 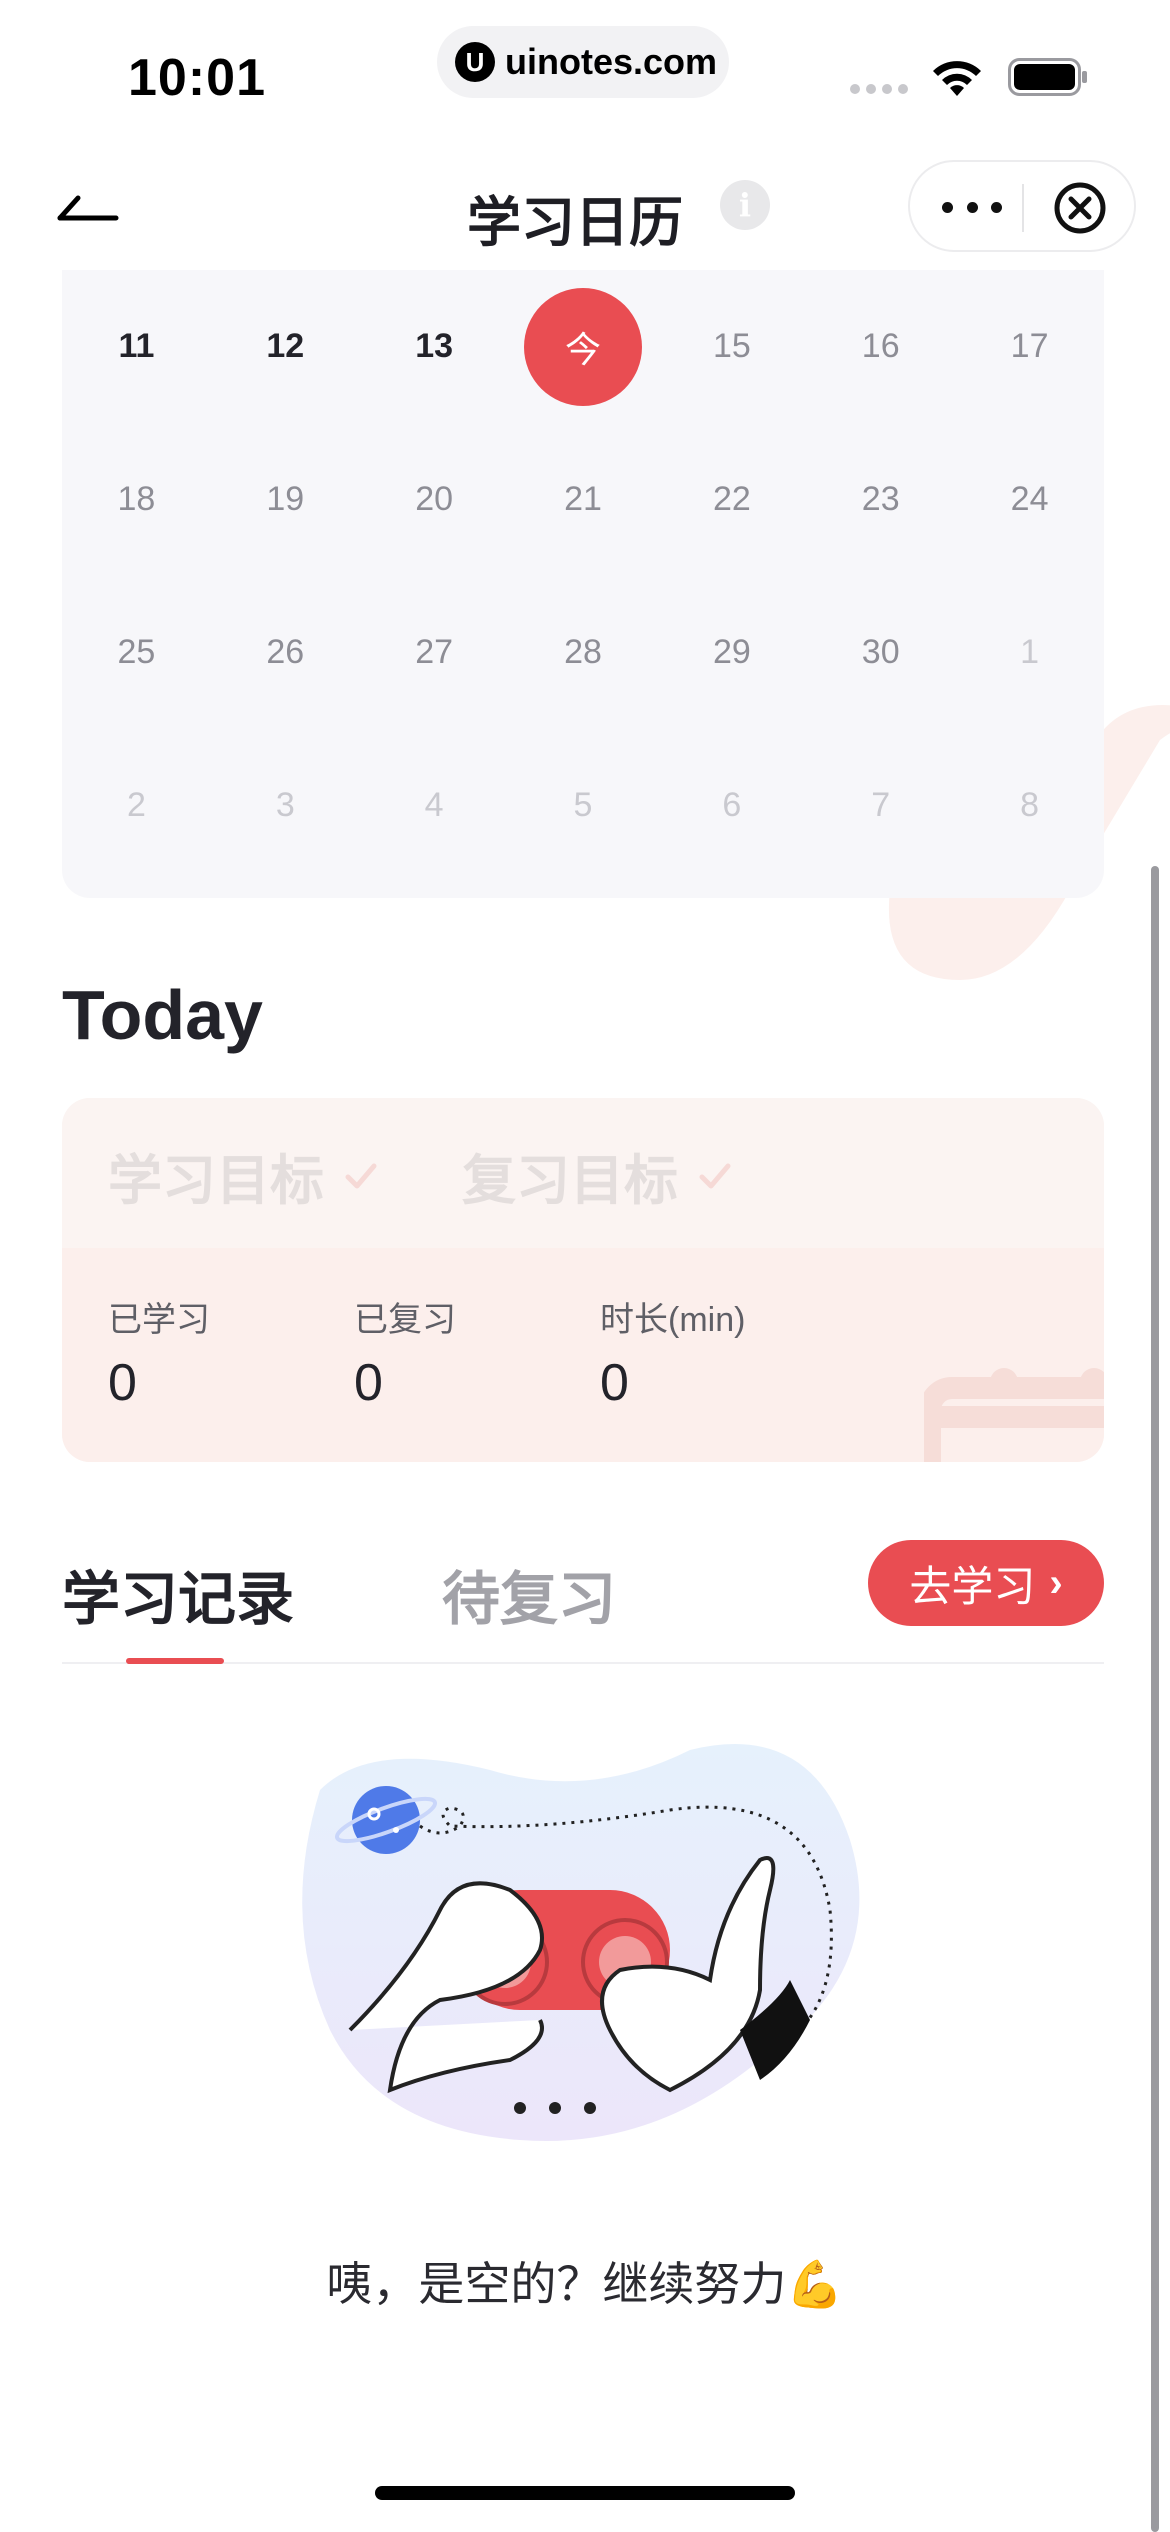 What do you see at coordinates (405, 1320) in the screenshot?
I see `reviewed-label: 已复习` at bounding box center [405, 1320].